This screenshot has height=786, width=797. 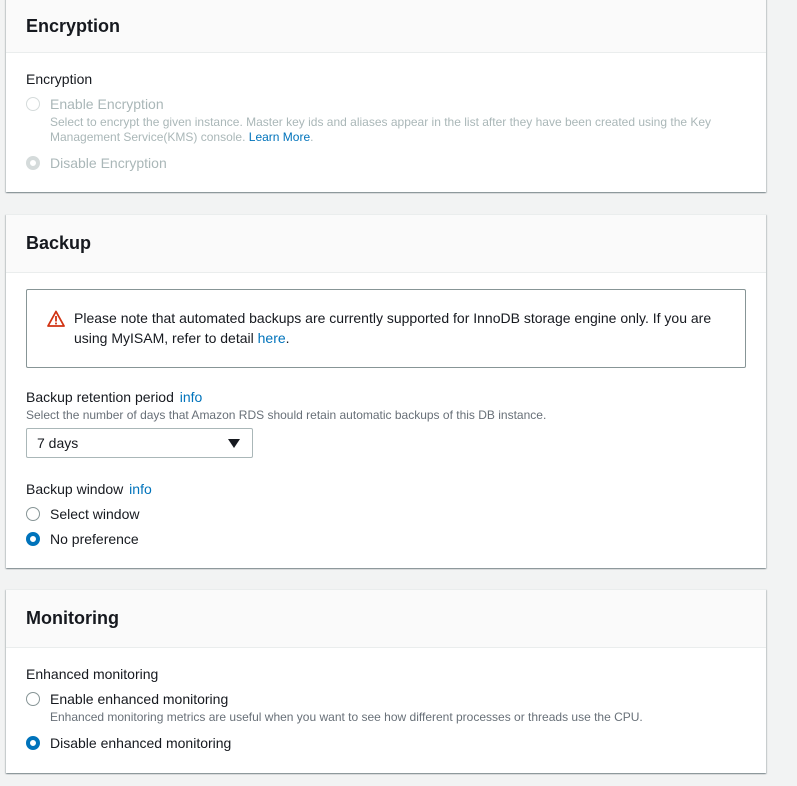 I want to click on backup-warning-suffix: ., so click(x=287, y=338).